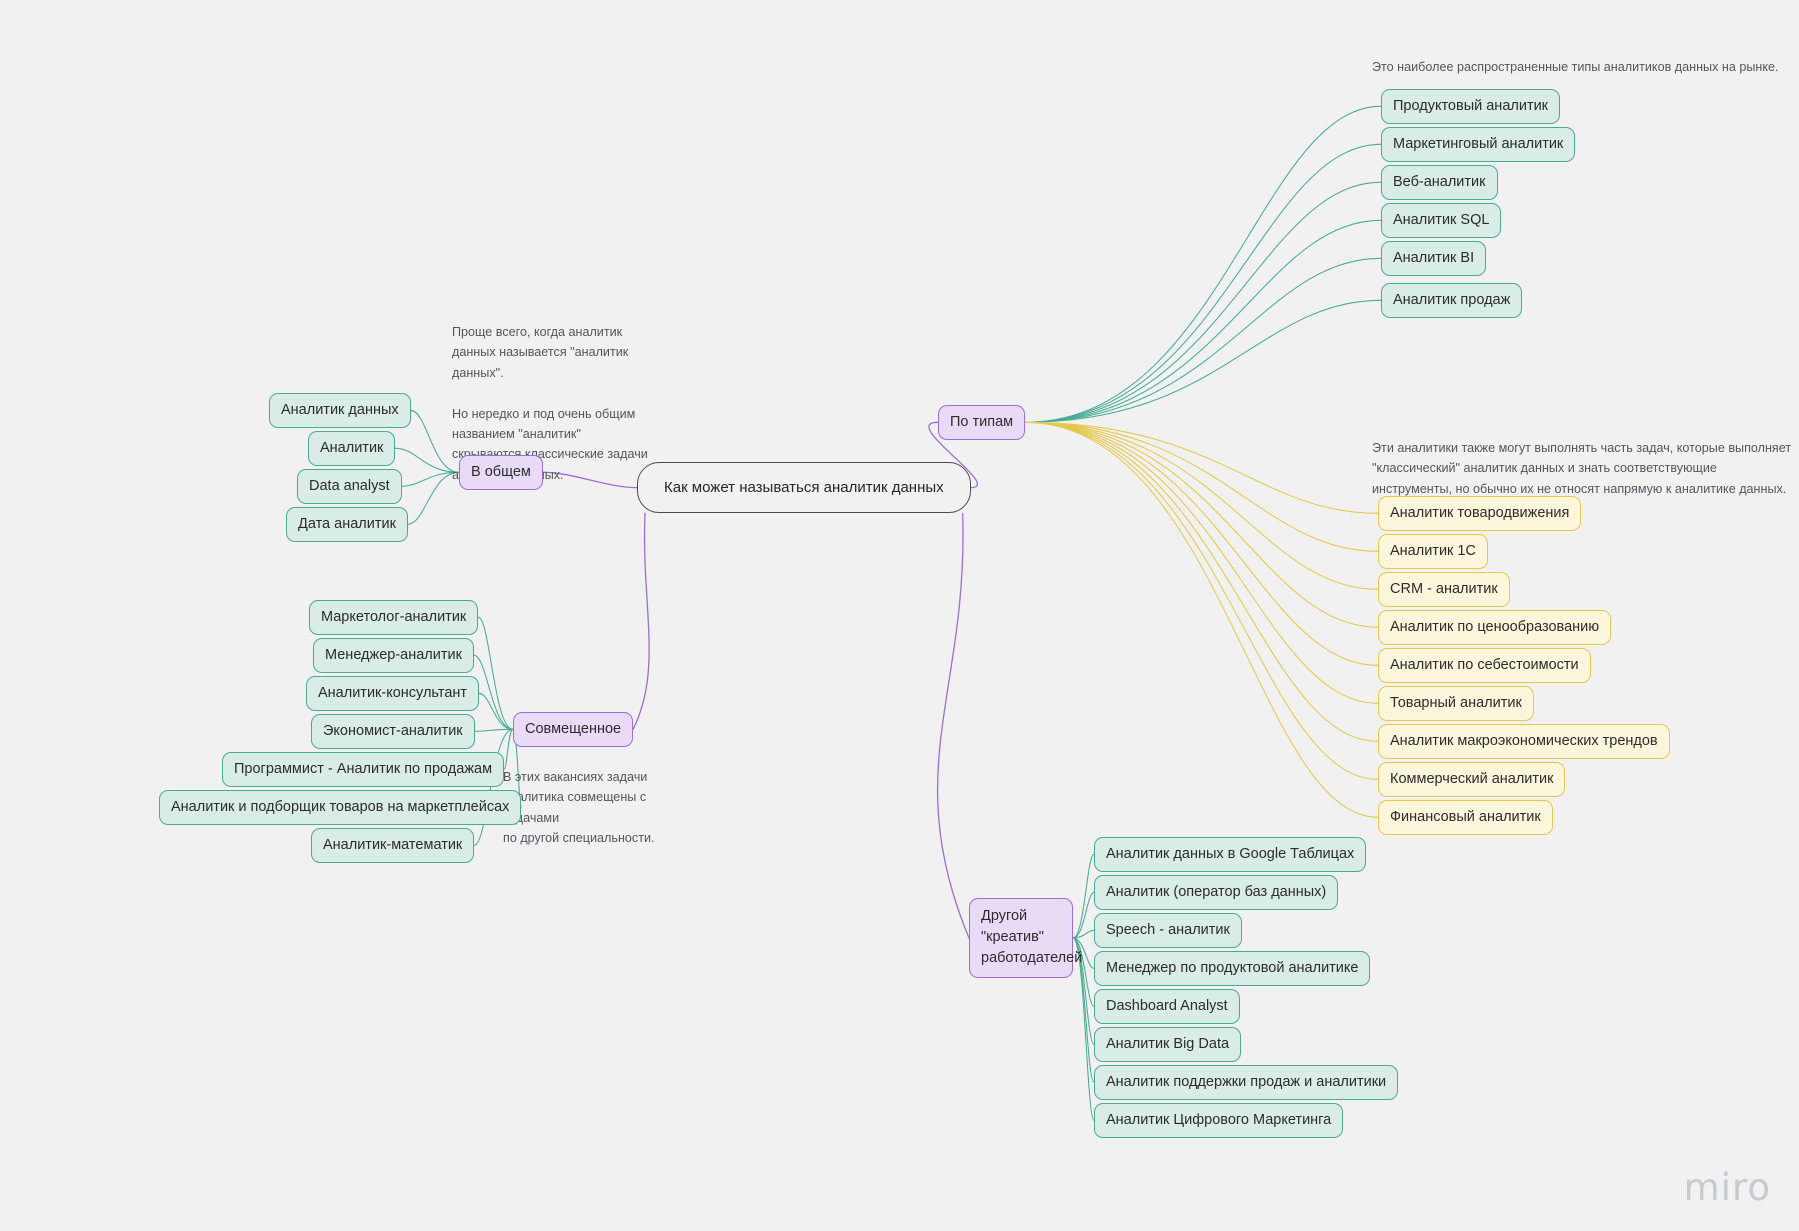 This screenshot has height=1231, width=1799. I want to click on leaf-sovmeshchennoe-4: Программист - Аналитик по продажам, so click(363, 769).